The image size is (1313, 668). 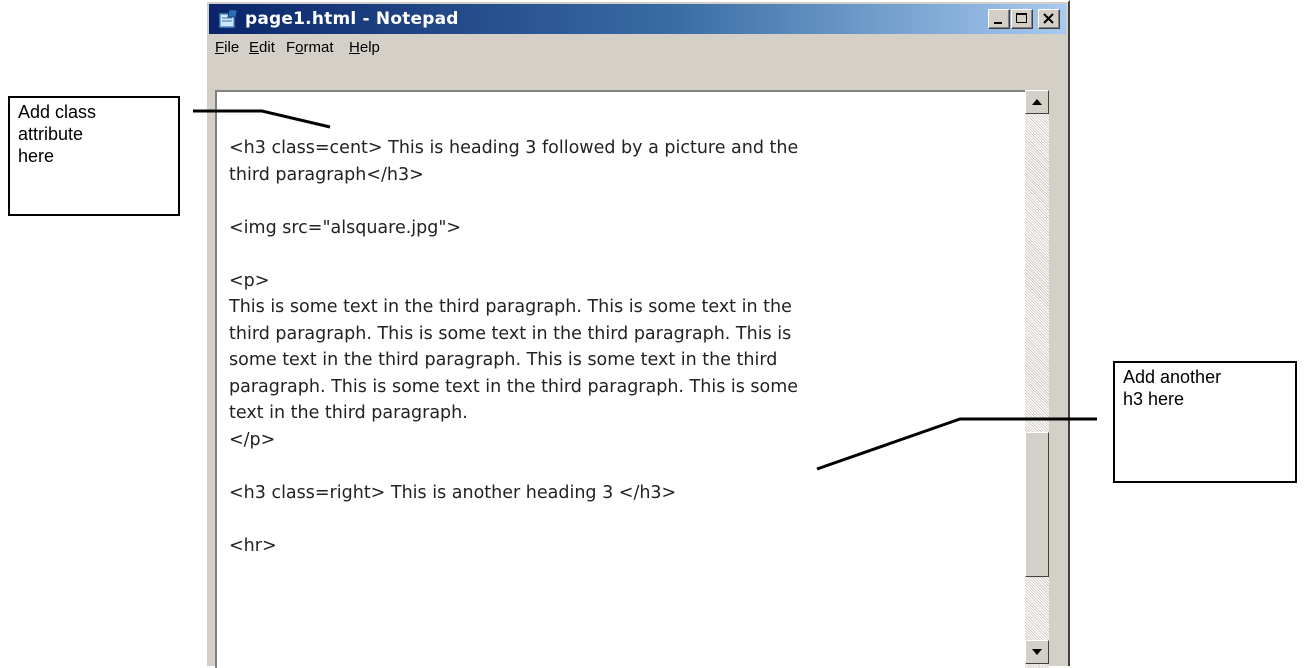 What do you see at coordinates (956, 444) in the screenshot?
I see `leader-line-right` at bounding box center [956, 444].